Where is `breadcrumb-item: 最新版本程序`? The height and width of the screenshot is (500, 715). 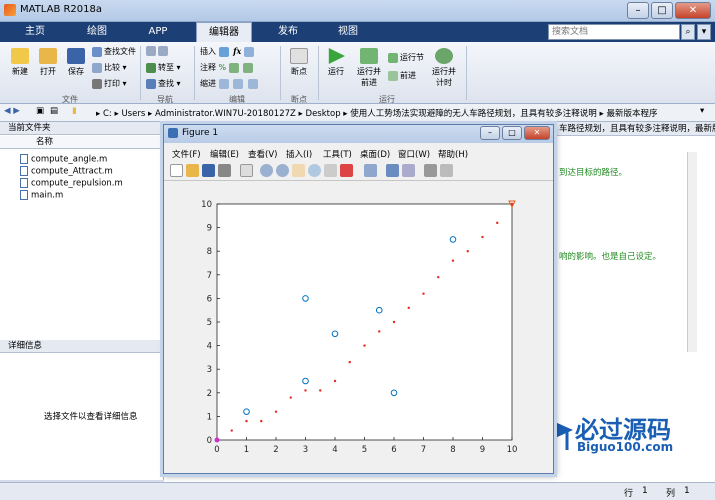 breadcrumb-item: 最新版本程序 is located at coordinates (631, 114).